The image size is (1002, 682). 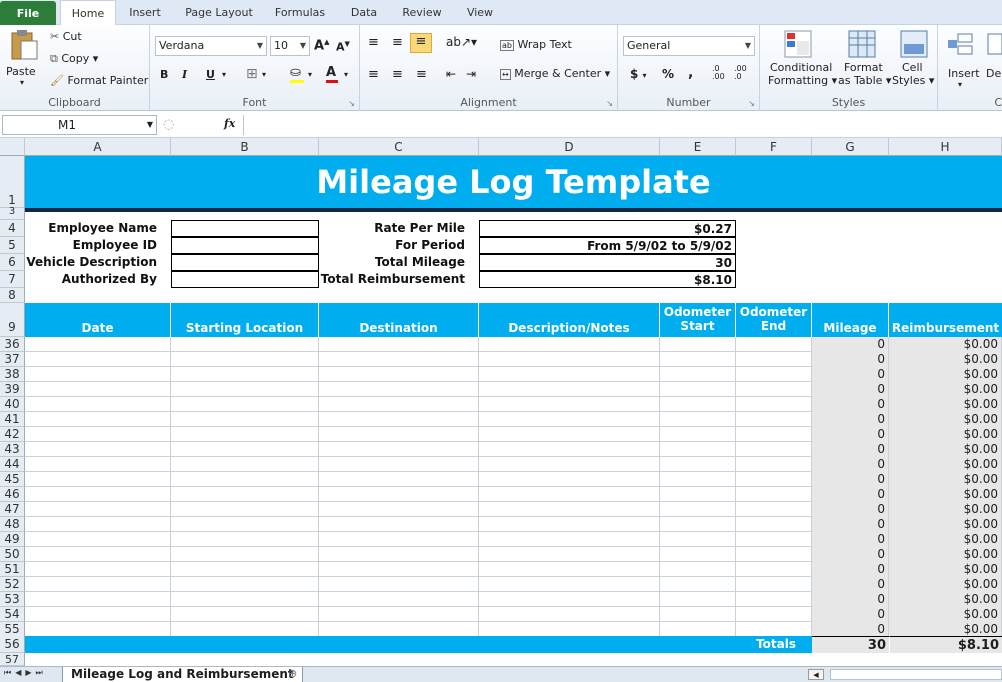 What do you see at coordinates (607, 245) in the screenshot?
I see `for-period-value: From 5/9/02 to 5/9/02` at bounding box center [607, 245].